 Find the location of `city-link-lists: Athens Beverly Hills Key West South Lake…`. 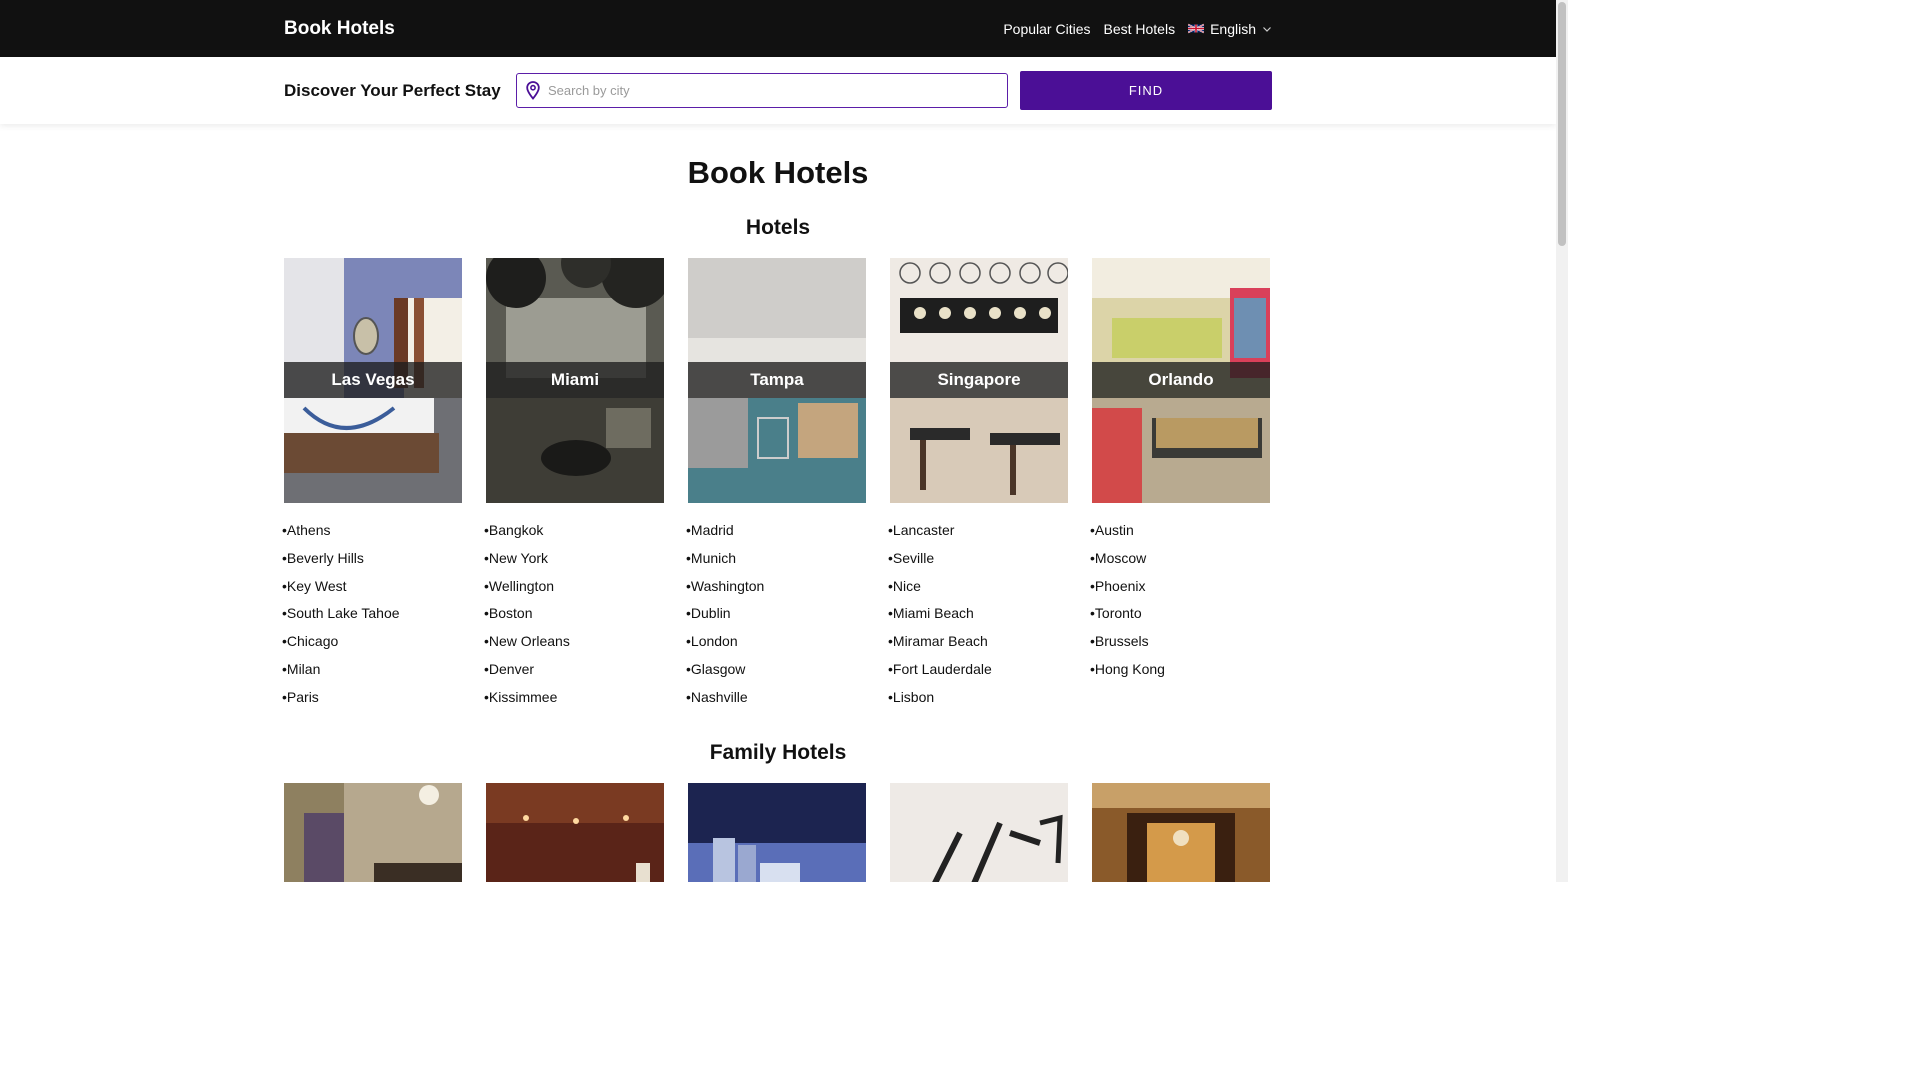

city-link-lists: Athens Beverly Hills Key West South Lake… is located at coordinates (778, 619).